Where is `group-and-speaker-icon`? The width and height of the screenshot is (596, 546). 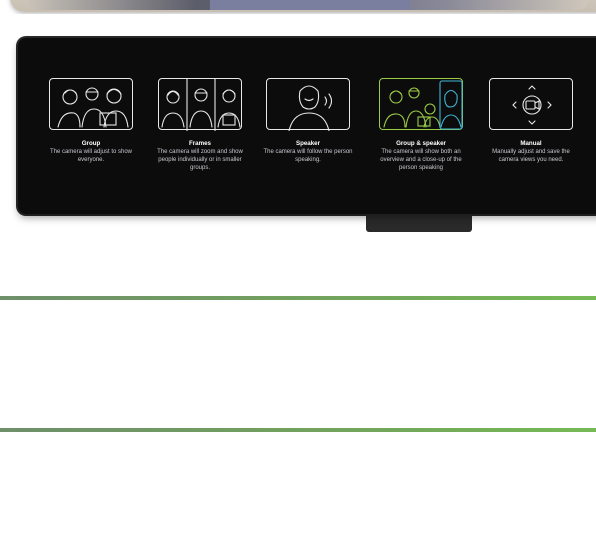
group-and-speaker-icon is located at coordinates (421, 104).